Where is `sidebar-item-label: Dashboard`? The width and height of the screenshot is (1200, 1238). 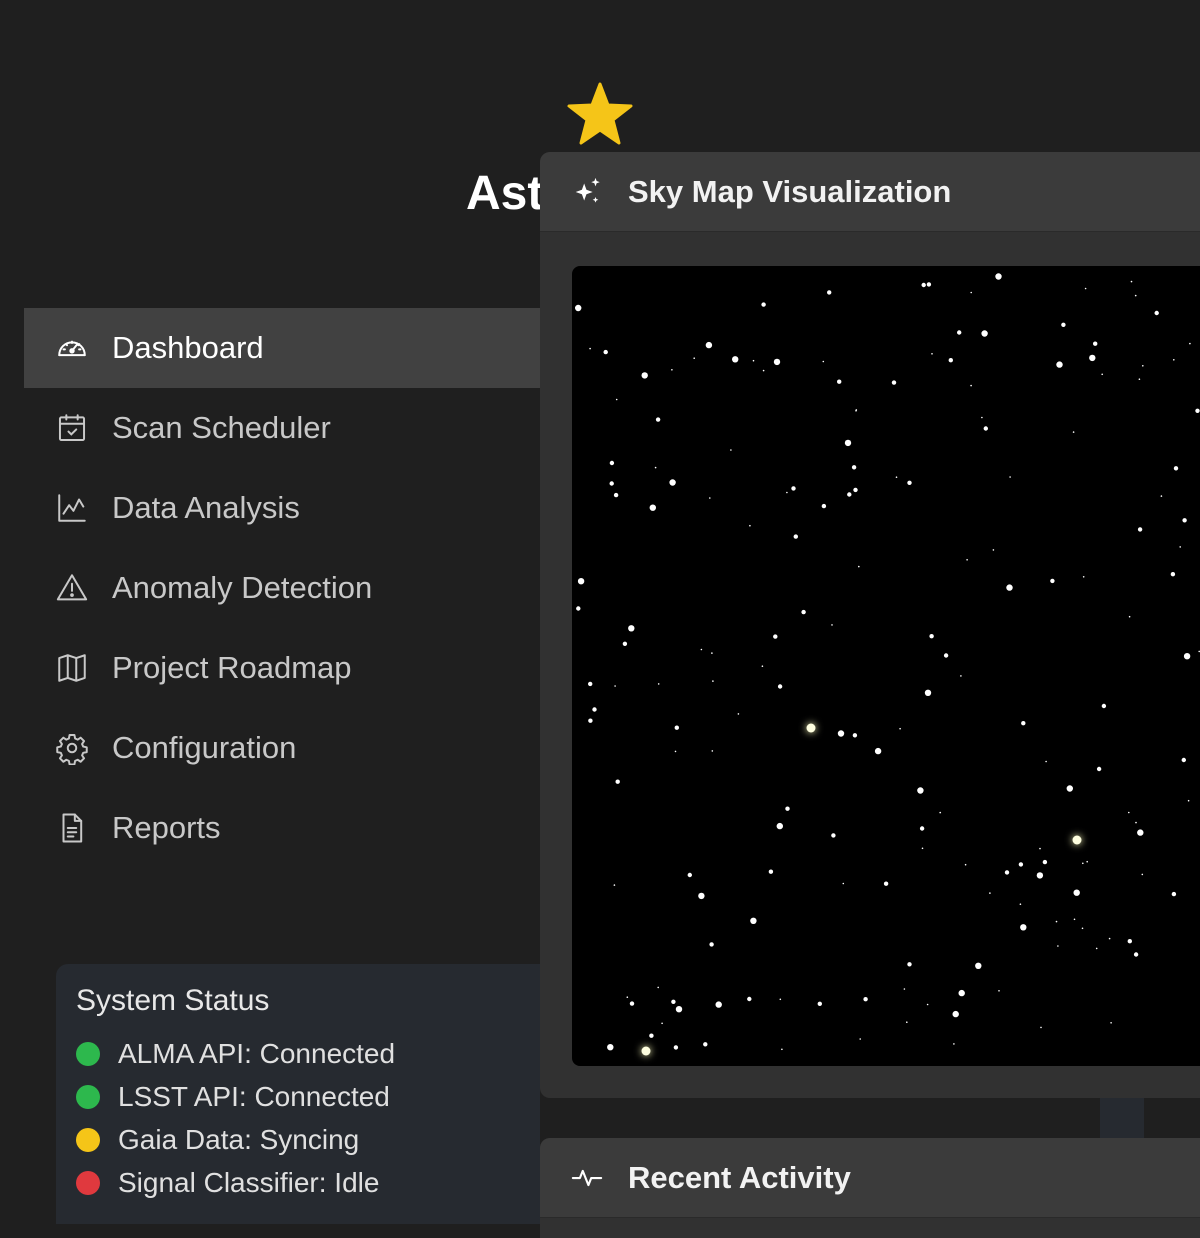
sidebar-item-label: Dashboard is located at coordinates (188, 347).